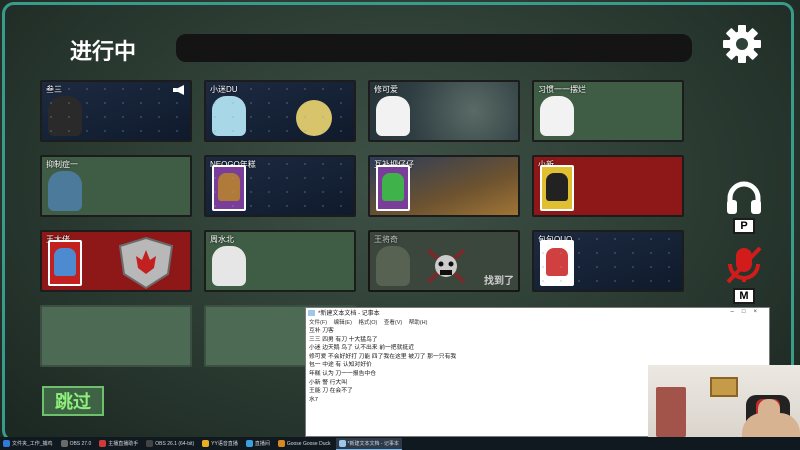 The width and height of the screenshot is (800, 450). What do you see at coordinates (280, 111) in the screenshot?
I see `player-tile: 小迷DU` at bounding box center [280, 111].